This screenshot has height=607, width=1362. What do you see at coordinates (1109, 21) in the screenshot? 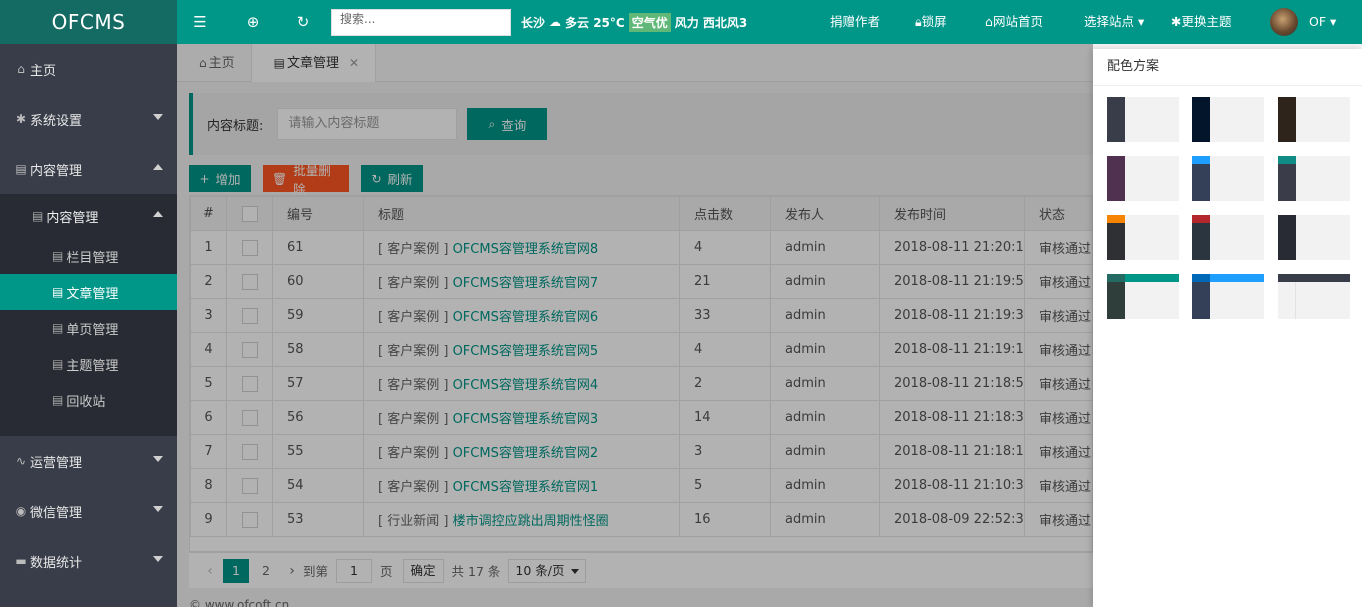
I see `select-site-label: 选择站点` at bounding box center [1109, 21].